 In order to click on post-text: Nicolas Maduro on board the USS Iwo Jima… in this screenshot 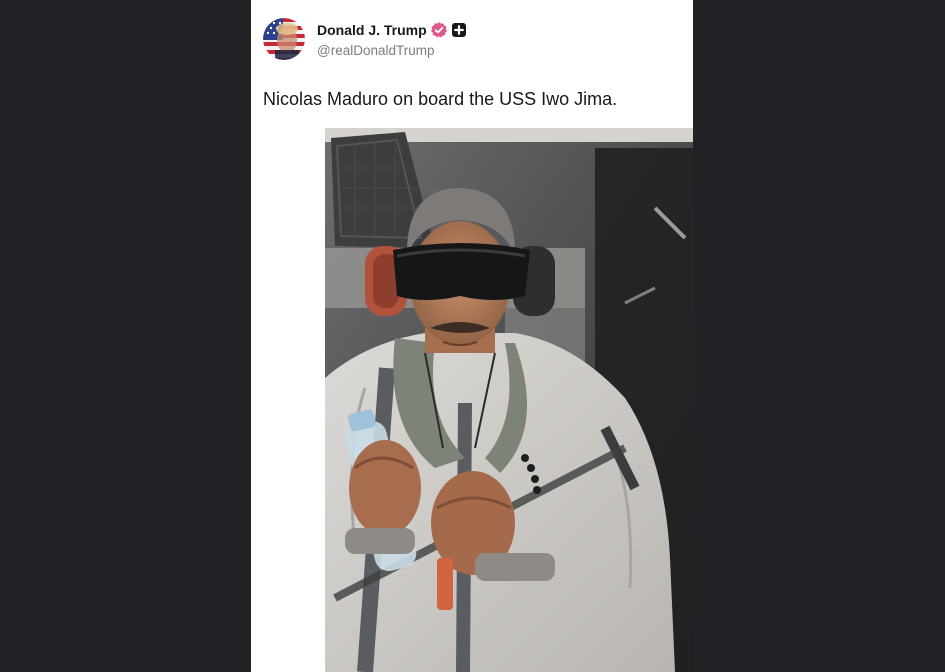, I will do `click(440, 99)`.